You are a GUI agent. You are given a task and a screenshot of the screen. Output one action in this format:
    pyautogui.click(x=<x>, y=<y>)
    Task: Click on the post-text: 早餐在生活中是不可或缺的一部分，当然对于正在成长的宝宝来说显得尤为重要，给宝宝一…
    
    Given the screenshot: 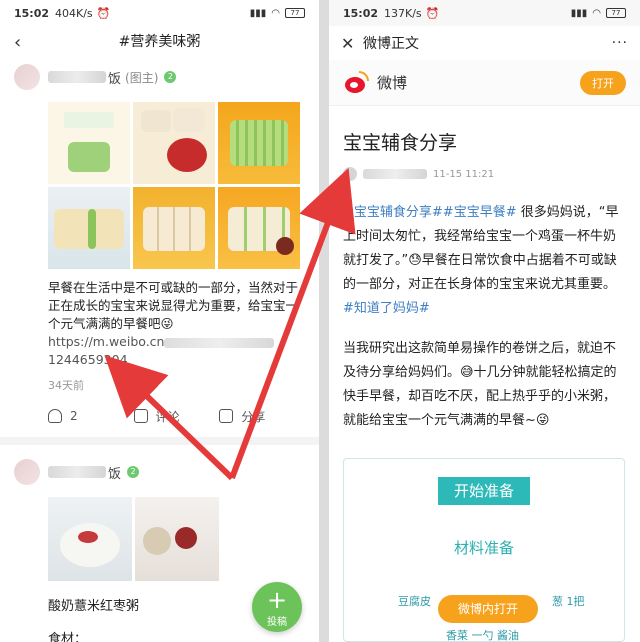 What is the action you would take?
    pyautogui.click(x=173, y=305)
    